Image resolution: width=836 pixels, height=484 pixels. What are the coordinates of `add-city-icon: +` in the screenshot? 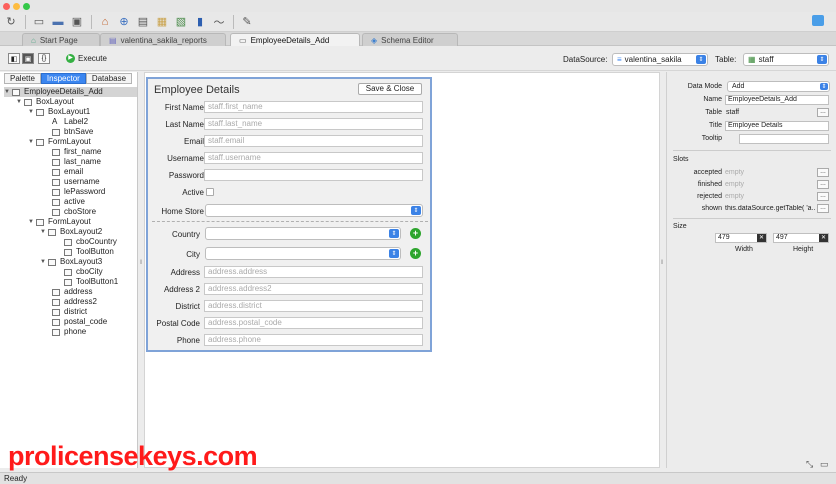 It's located at (415, 253).